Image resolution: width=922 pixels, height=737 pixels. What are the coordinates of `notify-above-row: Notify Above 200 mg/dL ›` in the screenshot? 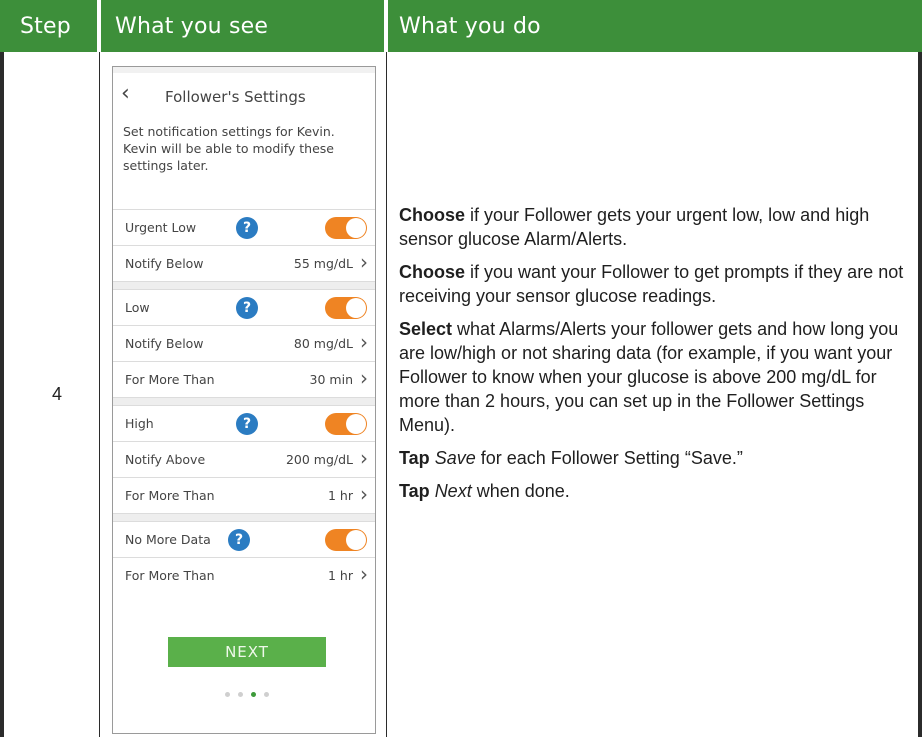 It's located at (244, 459).